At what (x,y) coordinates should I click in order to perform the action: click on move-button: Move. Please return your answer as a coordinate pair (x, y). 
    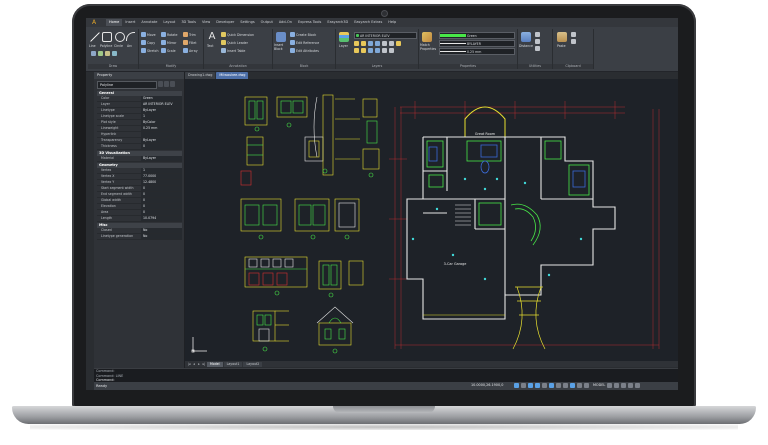
    Looking at the image, I should click on (148, 34).